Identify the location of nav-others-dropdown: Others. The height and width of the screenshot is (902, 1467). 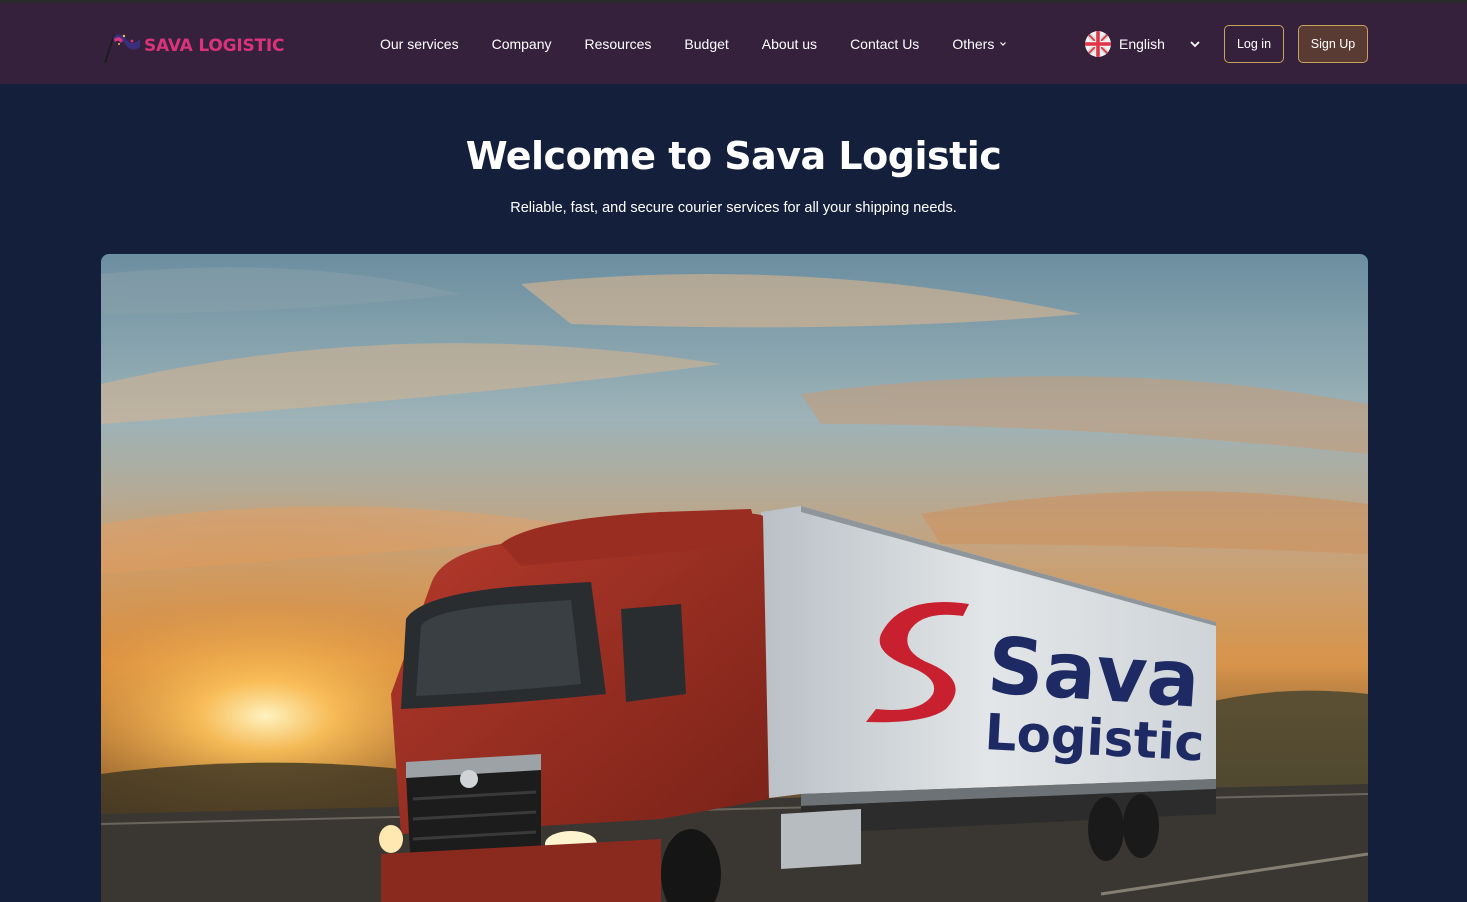
(979, 44).